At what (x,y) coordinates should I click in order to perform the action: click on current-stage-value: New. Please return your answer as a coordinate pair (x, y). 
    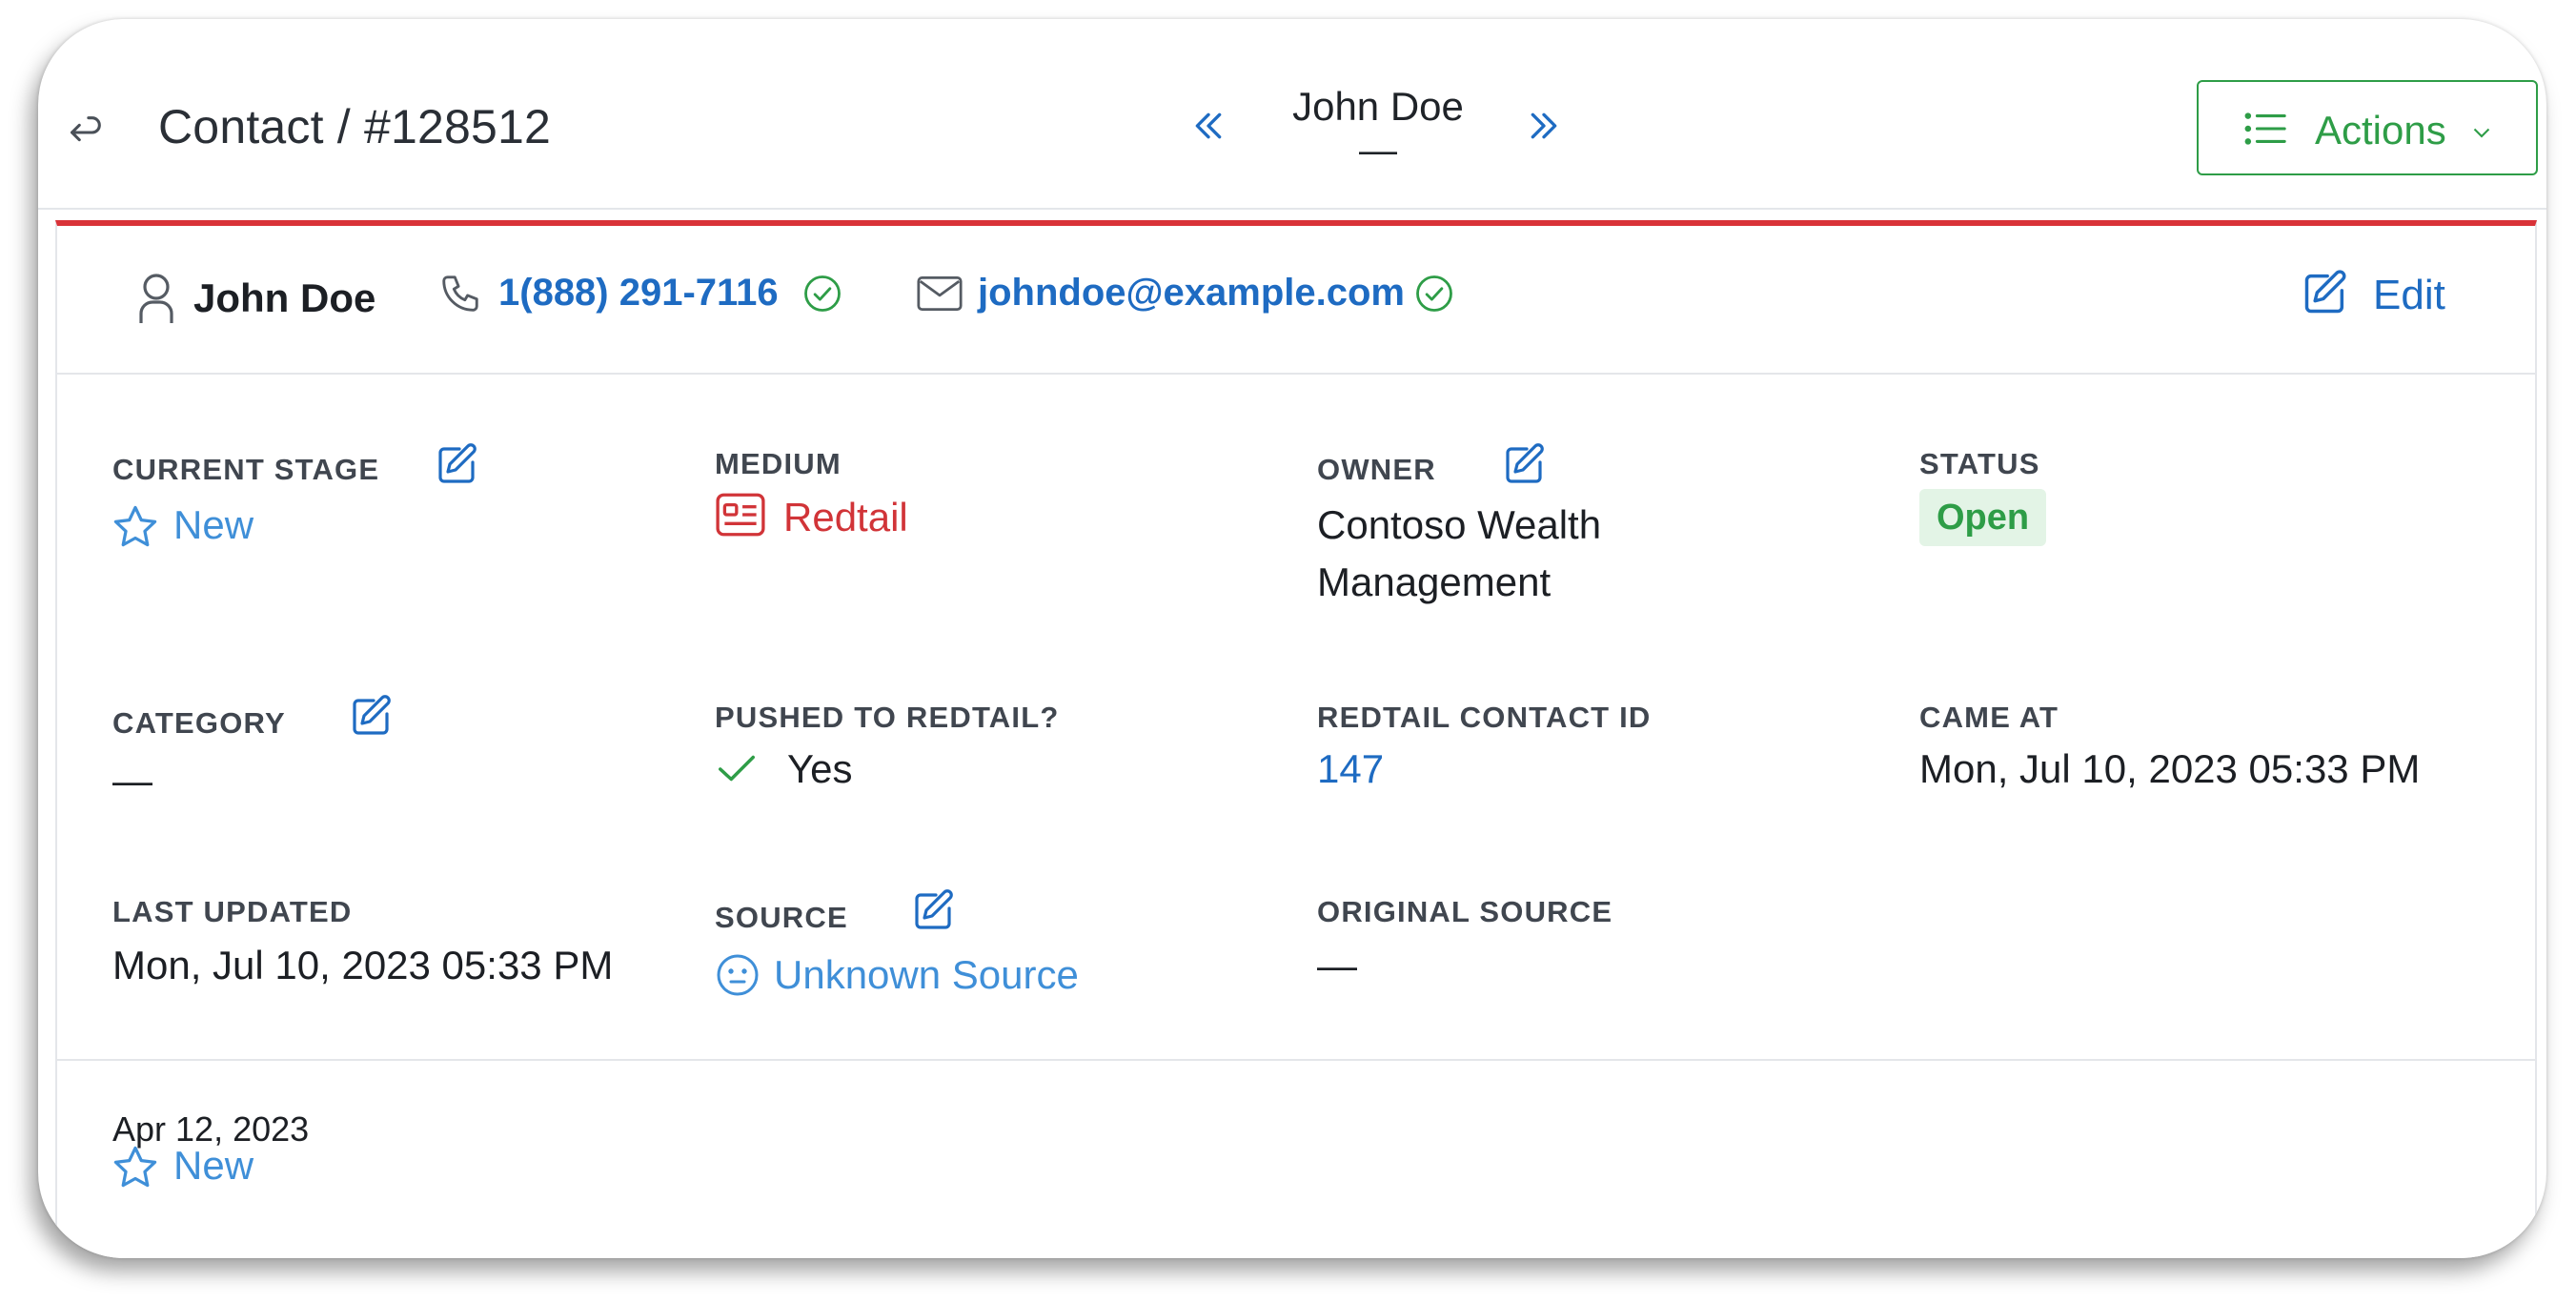
    Looking at the image, I should click on (214, 525).